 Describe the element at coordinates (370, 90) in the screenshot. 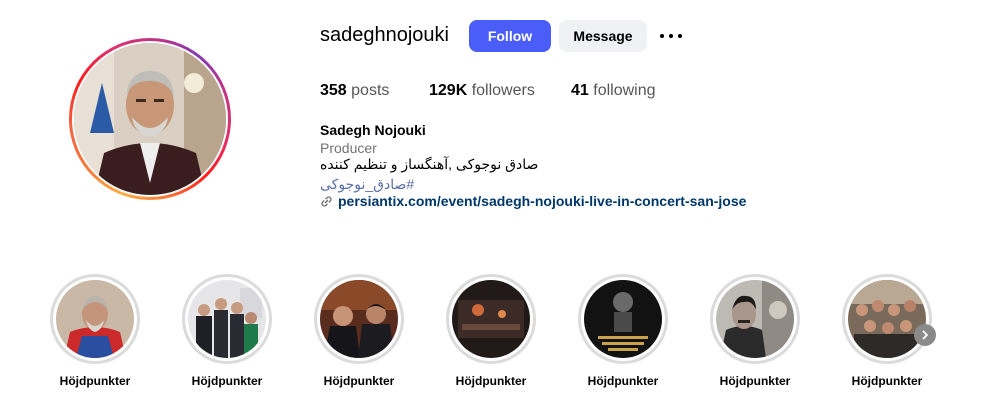

I see `posts-label: posts` at that location.